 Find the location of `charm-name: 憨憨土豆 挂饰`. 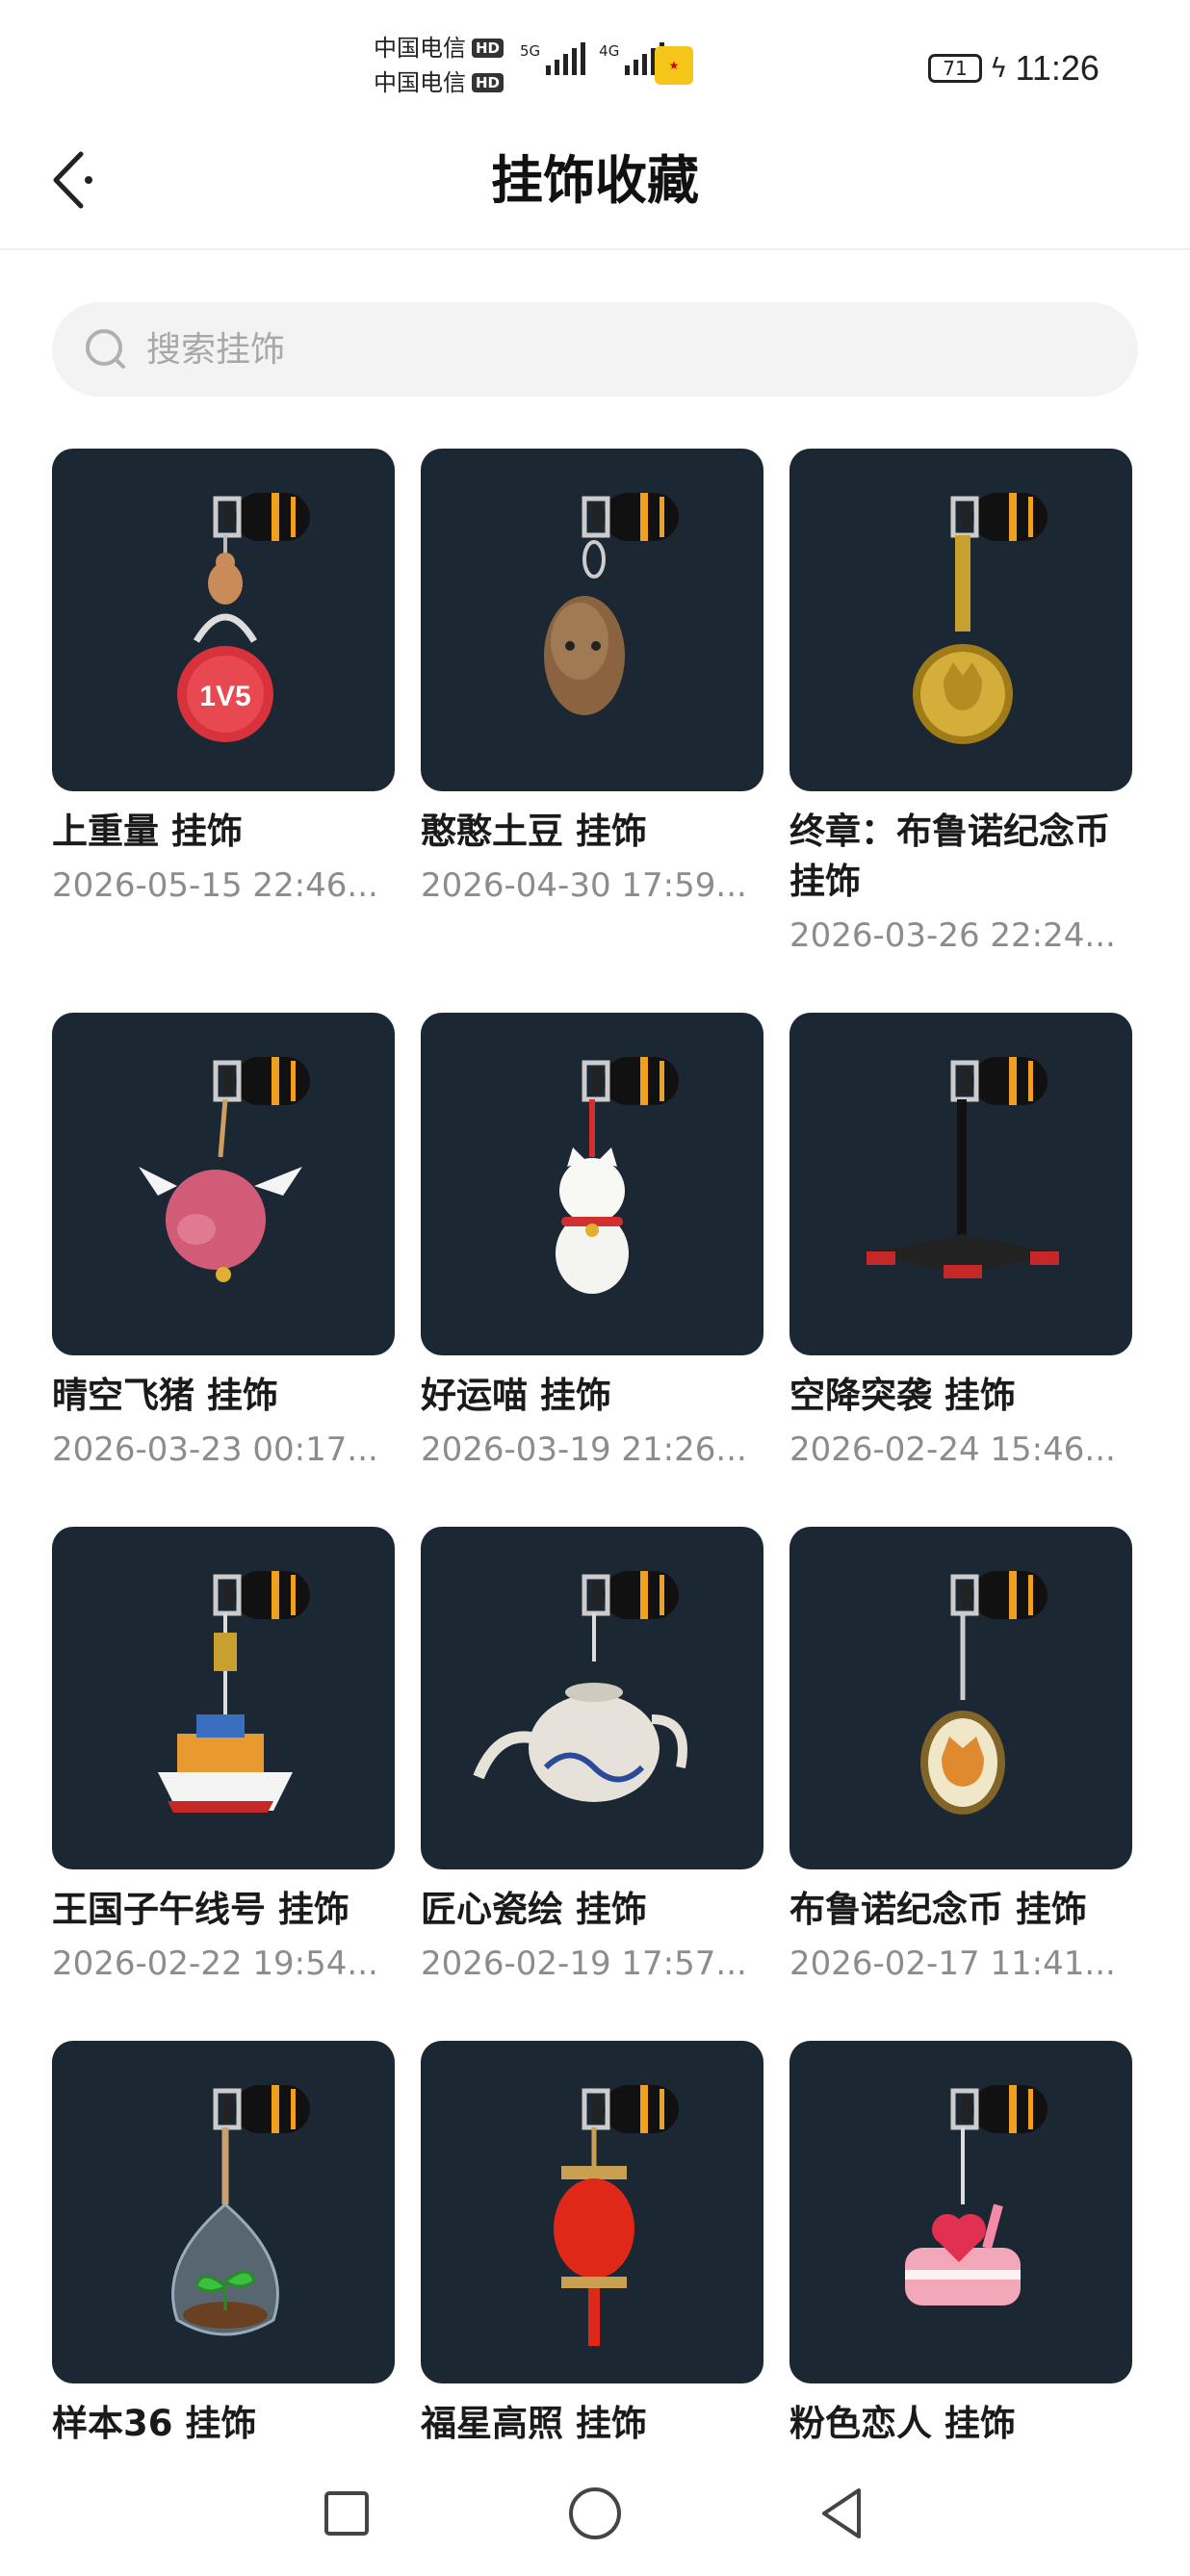

charm-name: 憨憨土豆 挂饰 is located at coordinates (534, 832).